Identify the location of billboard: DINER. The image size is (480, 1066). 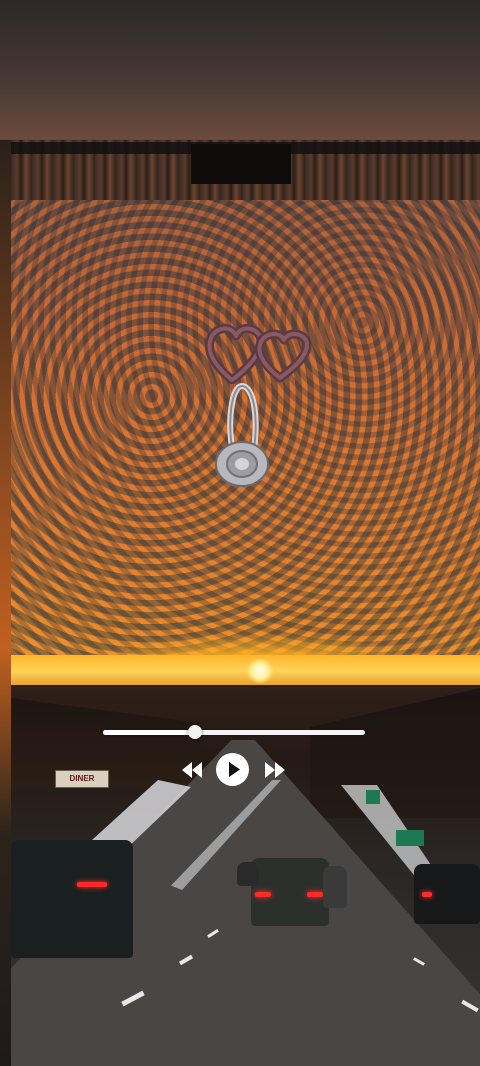
(82, 779).